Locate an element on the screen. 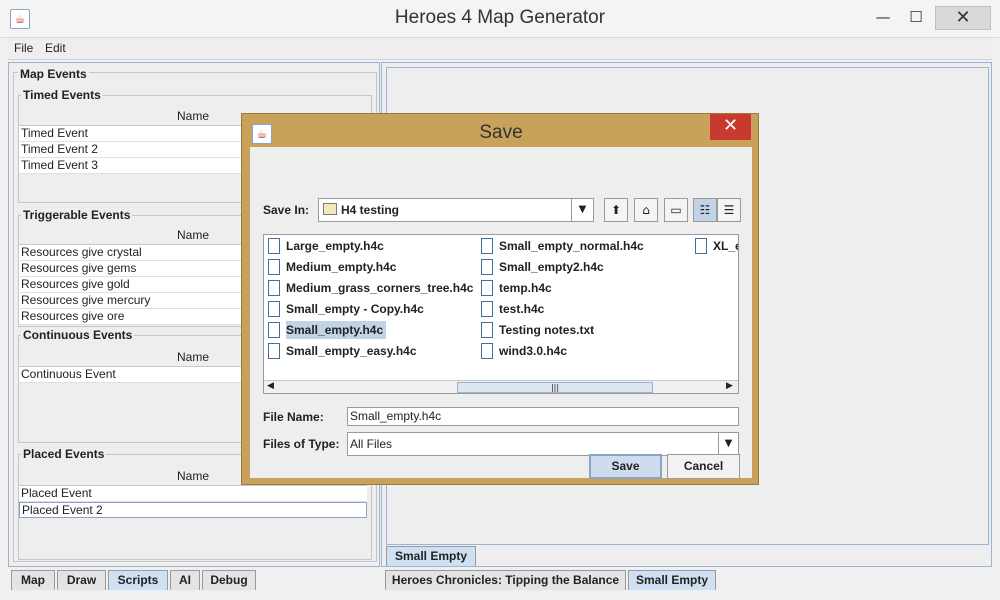 Image resolution: width=1000 pixels, height=600 pixels. file-name: test.h4c is located at coordinates (522, 309).